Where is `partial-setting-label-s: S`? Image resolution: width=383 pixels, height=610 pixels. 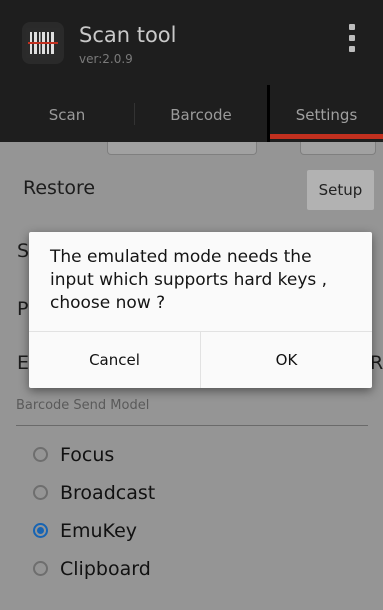 partial-setting-label-s: S is located at coordinates (23, 251).